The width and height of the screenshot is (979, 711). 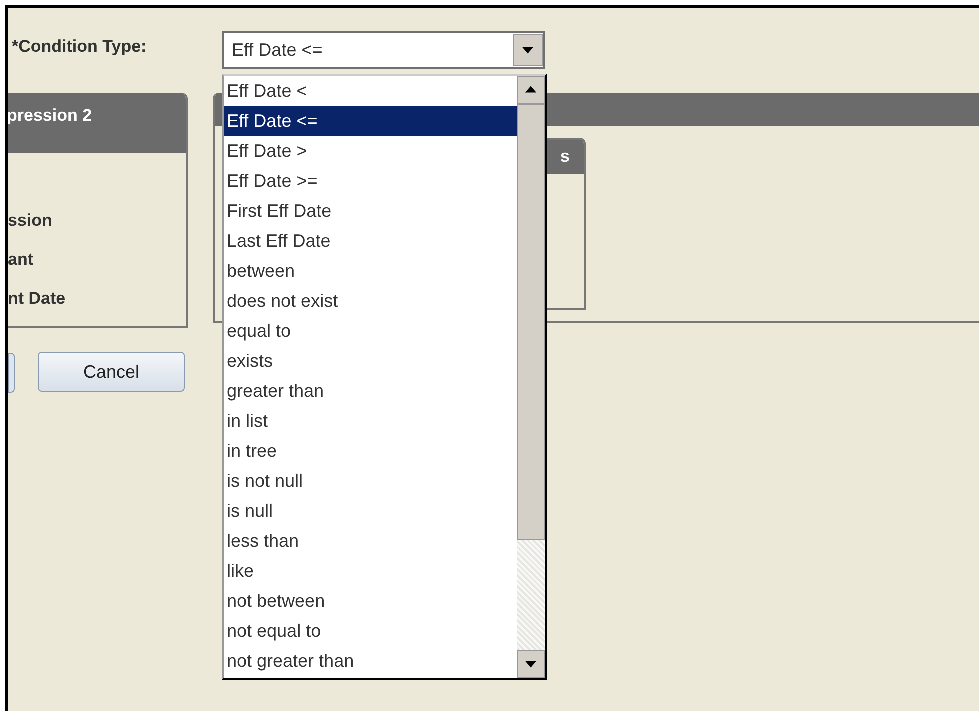 What do you see at coordinates (79, 47) in the screenshot?
I see `field-label: *Condition Type:` at bounding box center [79, 47].